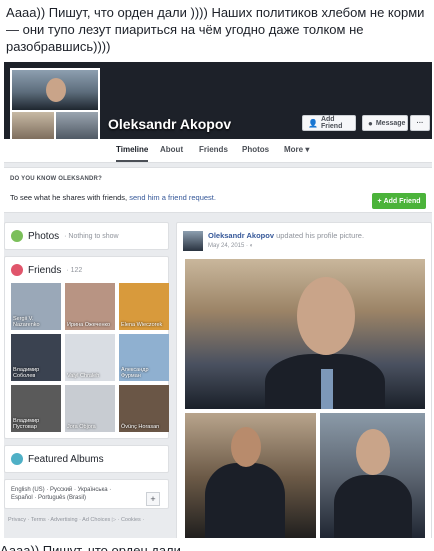  What do you see at coordinates (144, 357) in the screenshot?
I see `friend-tile: Александр Фурман` at bounding box center [144, 357].